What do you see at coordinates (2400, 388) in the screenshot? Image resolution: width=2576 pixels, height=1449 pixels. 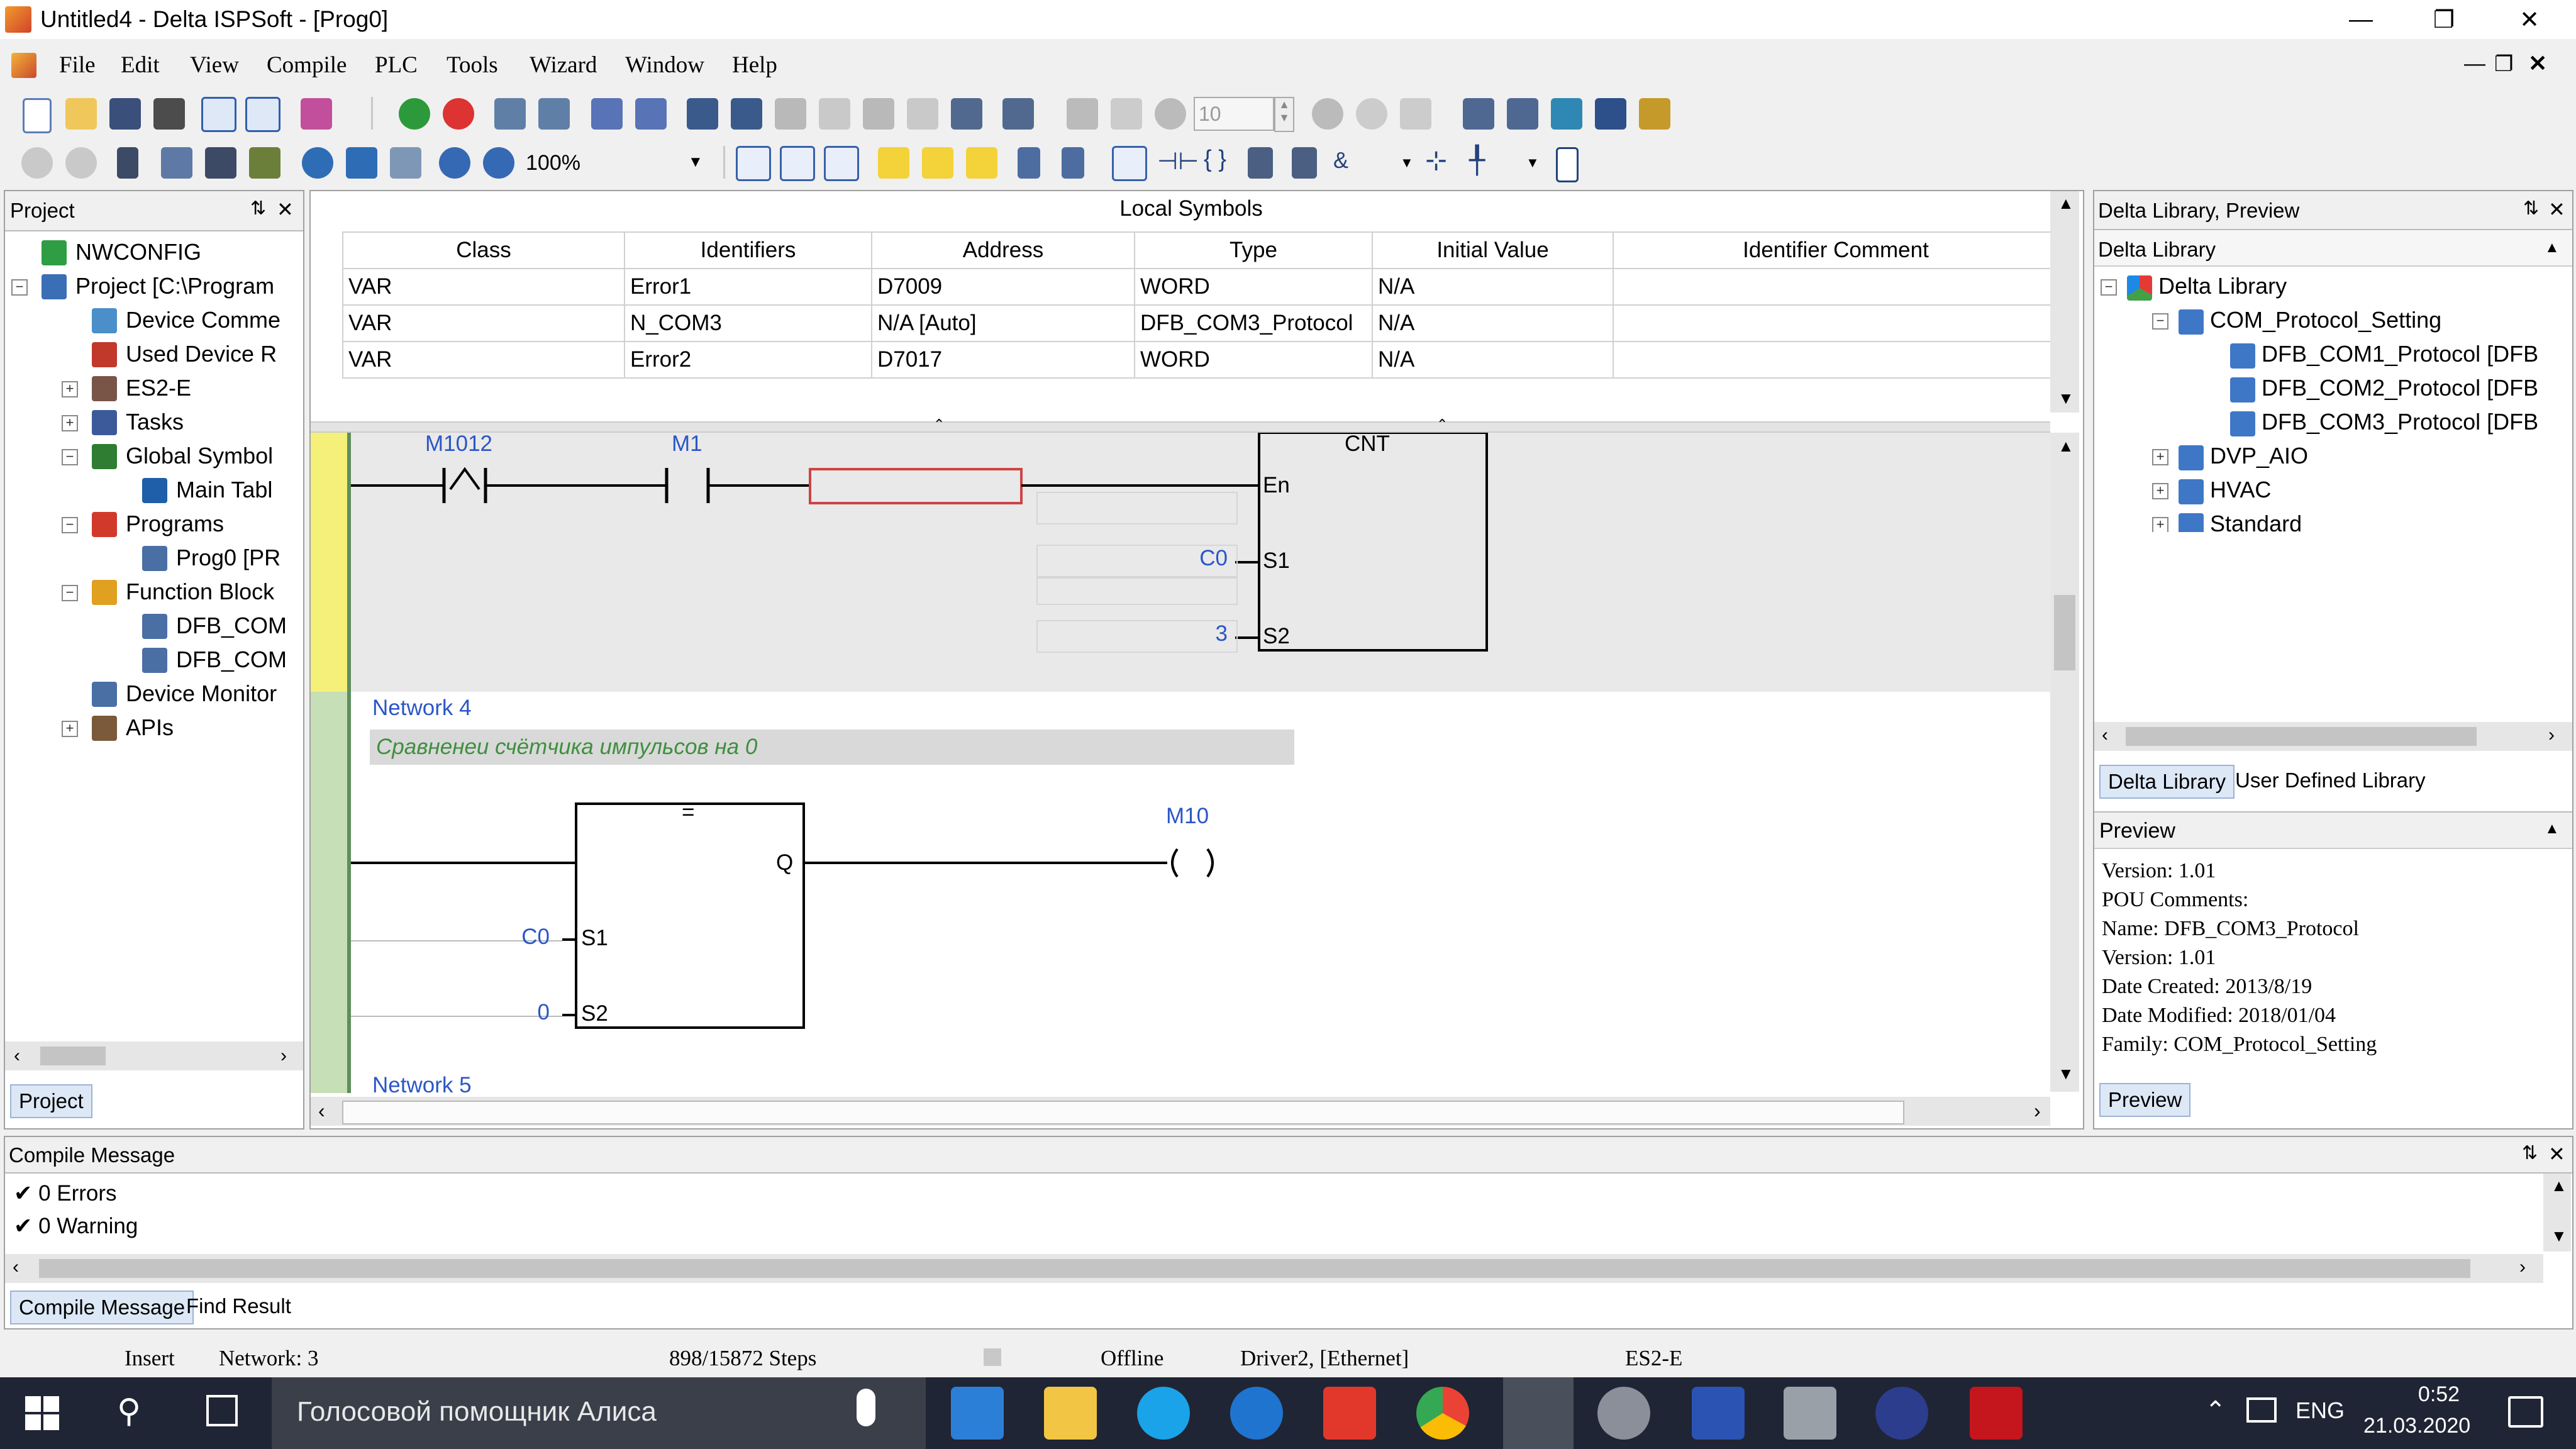 I see `library-tree-item: DFB_COM2_Protocol [DFB` at bounding box center [2400, 388].